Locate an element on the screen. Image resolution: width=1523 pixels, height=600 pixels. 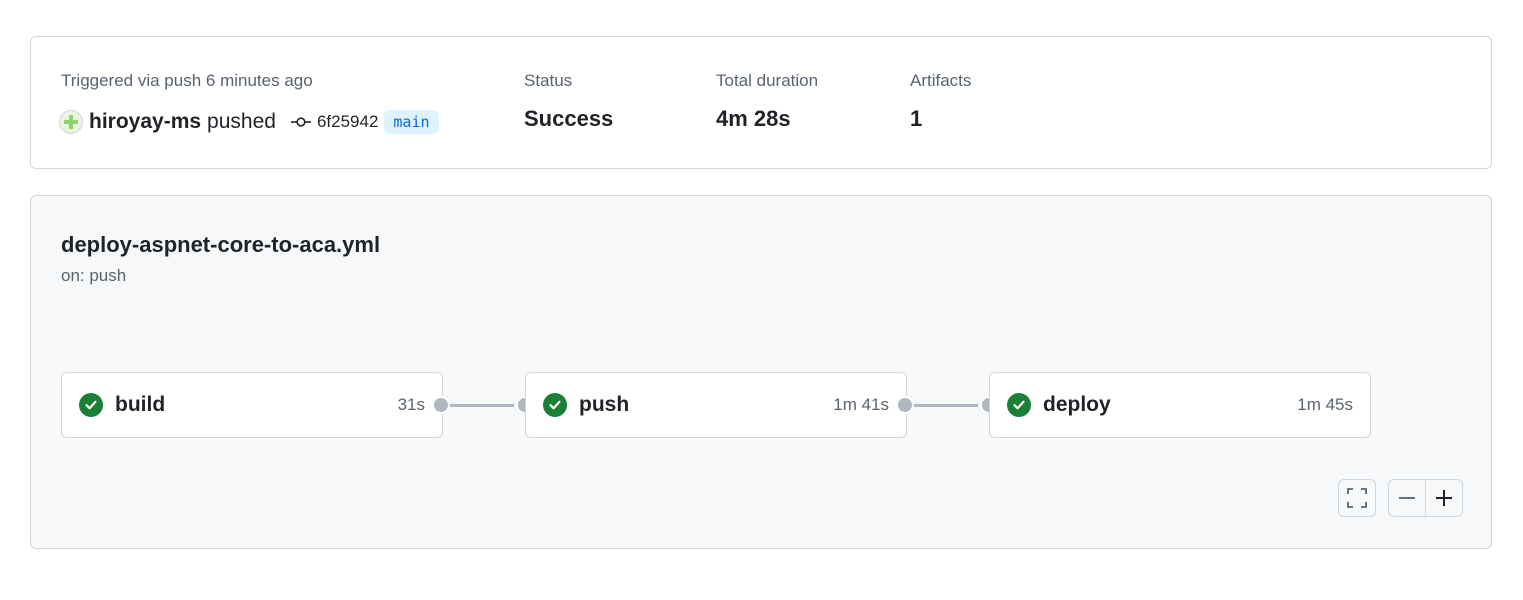
status-label: Status is located at coordinates (548, 80).